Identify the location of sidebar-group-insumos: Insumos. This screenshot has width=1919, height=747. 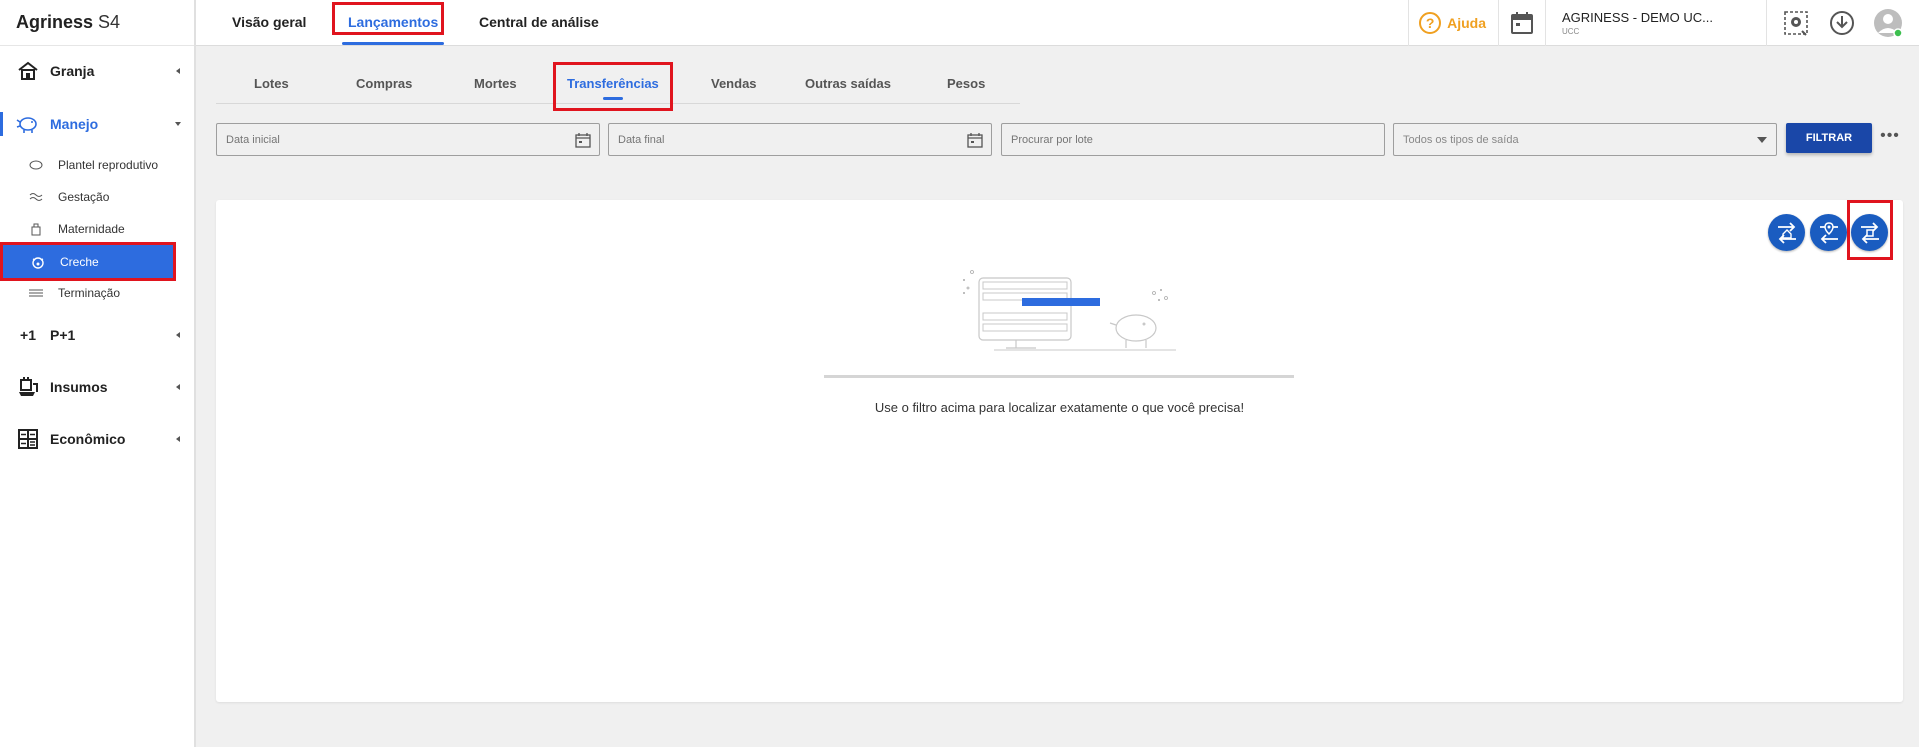
(98, 387).